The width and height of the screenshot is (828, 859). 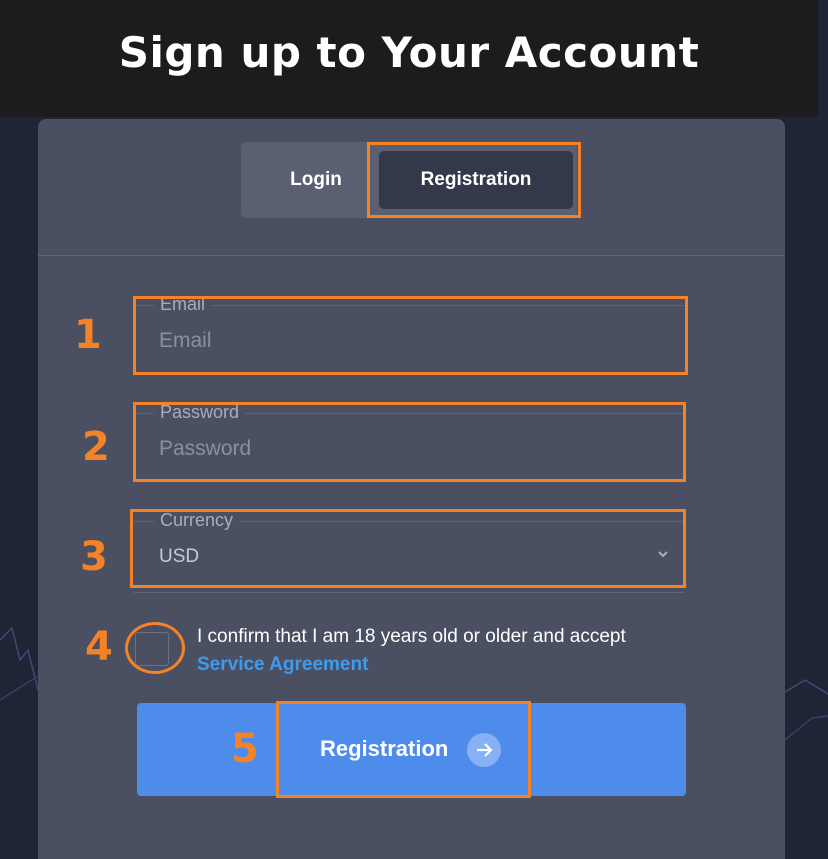 I want to click on step-number-3: 3, so click(x=94, y=557).